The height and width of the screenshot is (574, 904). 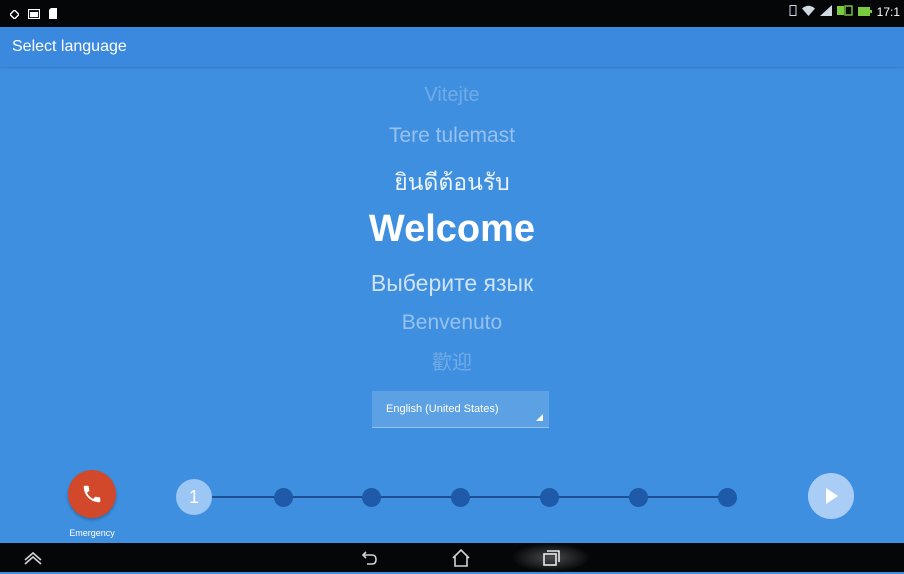 What do you see at coordinates (864, 12) in the screenshot?
I see `battery-icon` at bounding box center [864, 12].